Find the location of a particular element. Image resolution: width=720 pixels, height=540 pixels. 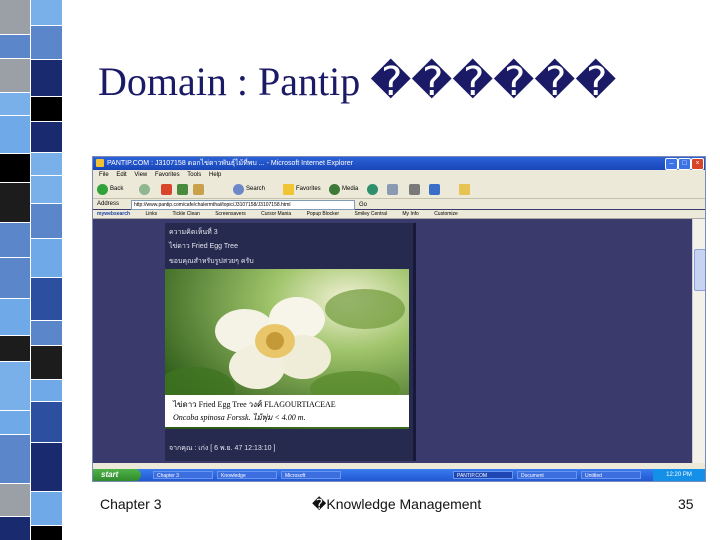

history-button is located at coordinates (372, 189).